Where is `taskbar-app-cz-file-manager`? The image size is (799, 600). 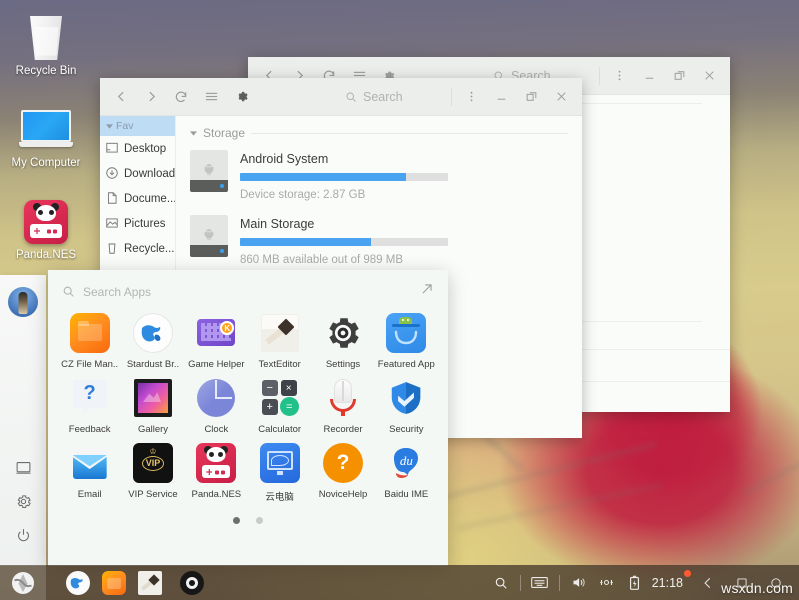
taskbar-app-cz-file-manager is located at coordinates (114, 582).